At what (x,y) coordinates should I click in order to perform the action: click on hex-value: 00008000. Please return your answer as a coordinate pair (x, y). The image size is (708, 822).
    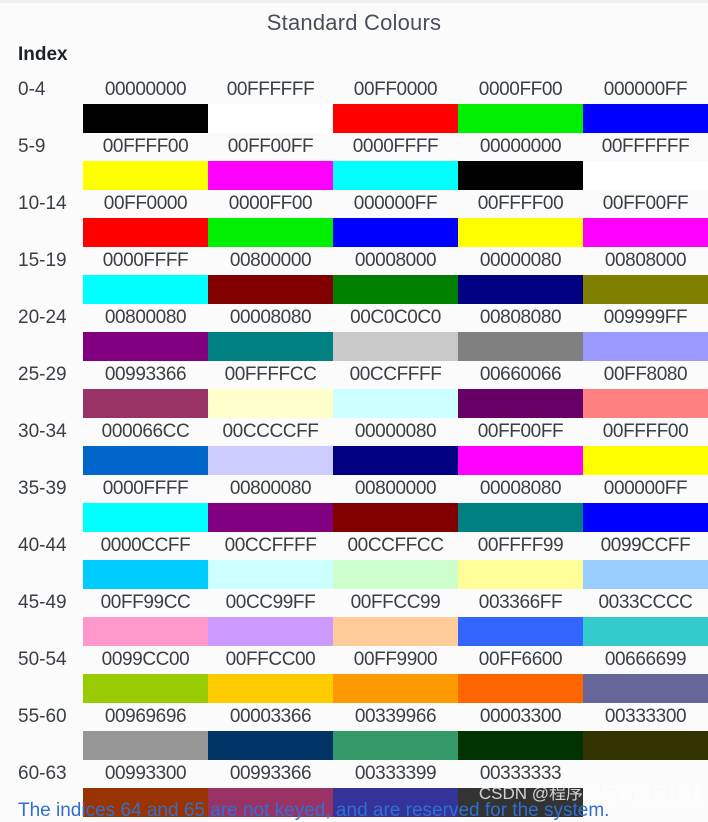
    Looking at the image, I should click on (395, 260).